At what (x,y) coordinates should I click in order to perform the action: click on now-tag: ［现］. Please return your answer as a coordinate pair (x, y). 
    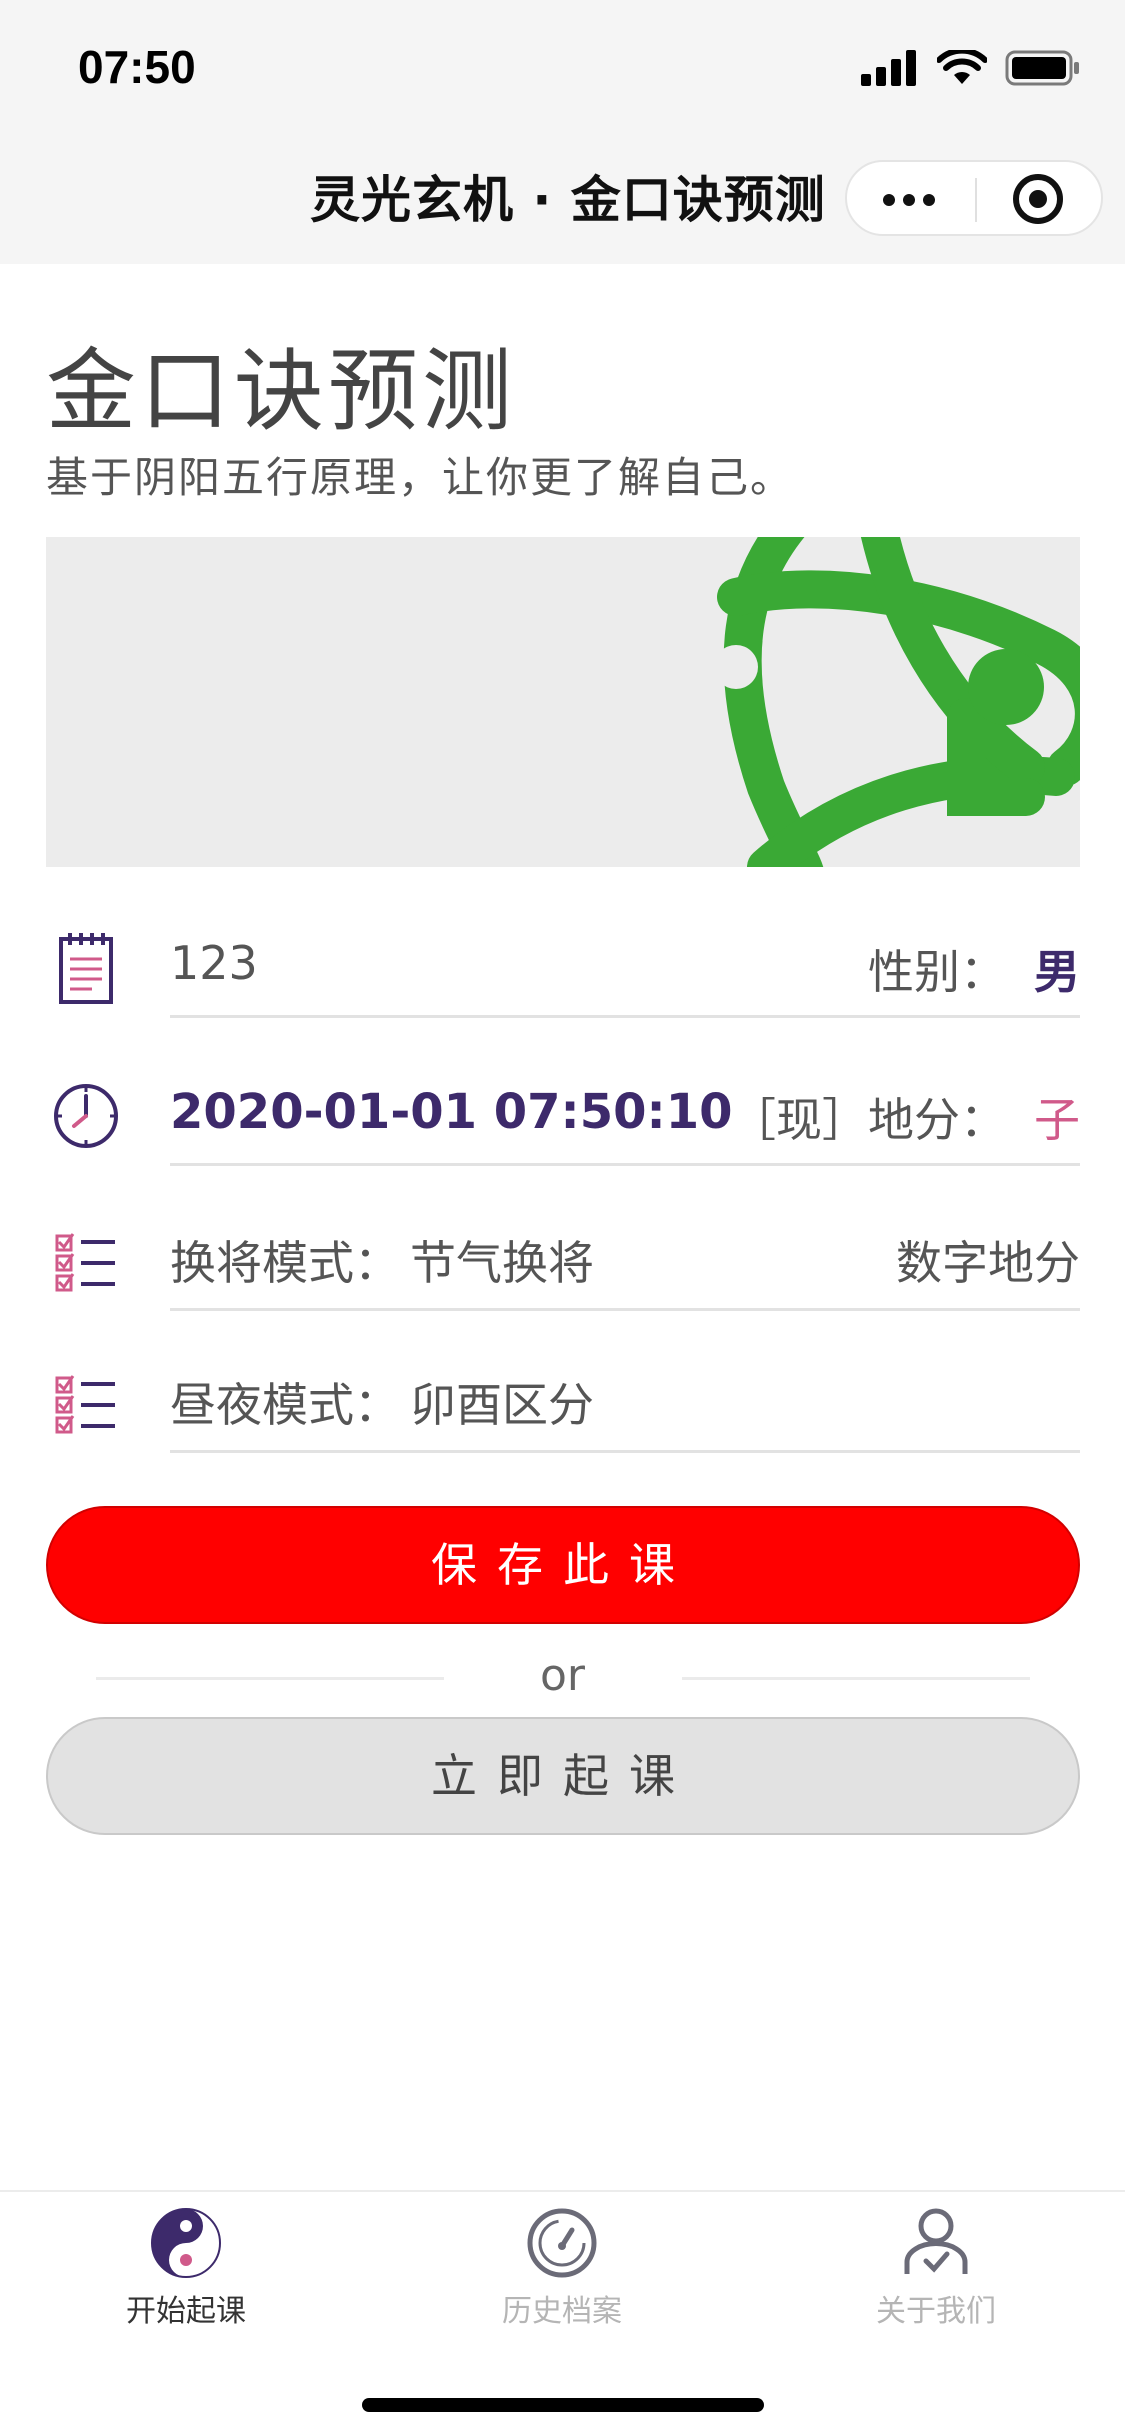
    Looking at the image, I should click on (799, 1117).